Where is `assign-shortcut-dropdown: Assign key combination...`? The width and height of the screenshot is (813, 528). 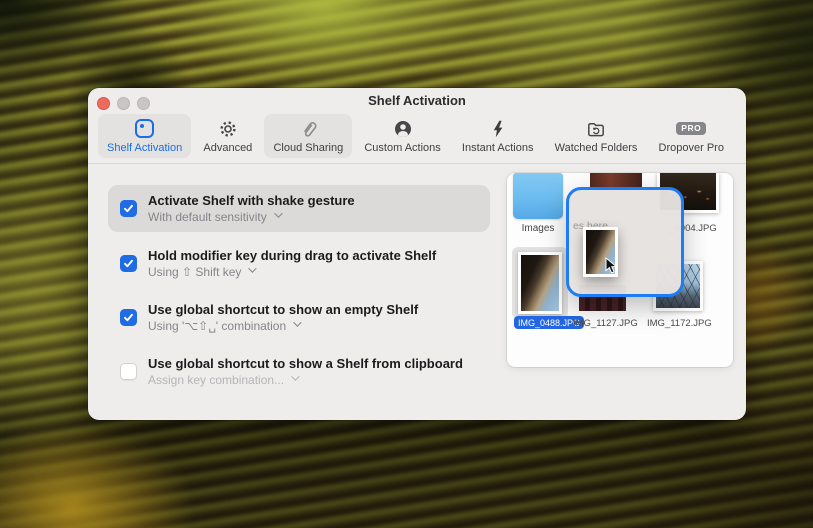 assign-shortcut-dropdown: Assign key combination... is located at coordinates (305, 379).